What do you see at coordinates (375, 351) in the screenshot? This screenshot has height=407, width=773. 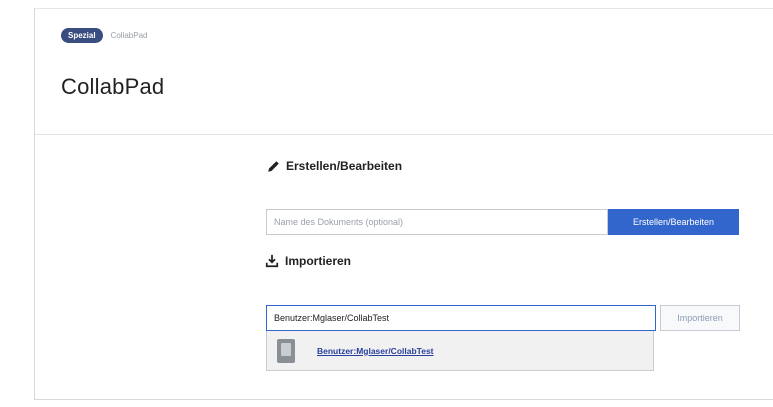 I see `suggestion-link: Benutzer:Mglaser/CollabTest` at bounding box center [375, 351].